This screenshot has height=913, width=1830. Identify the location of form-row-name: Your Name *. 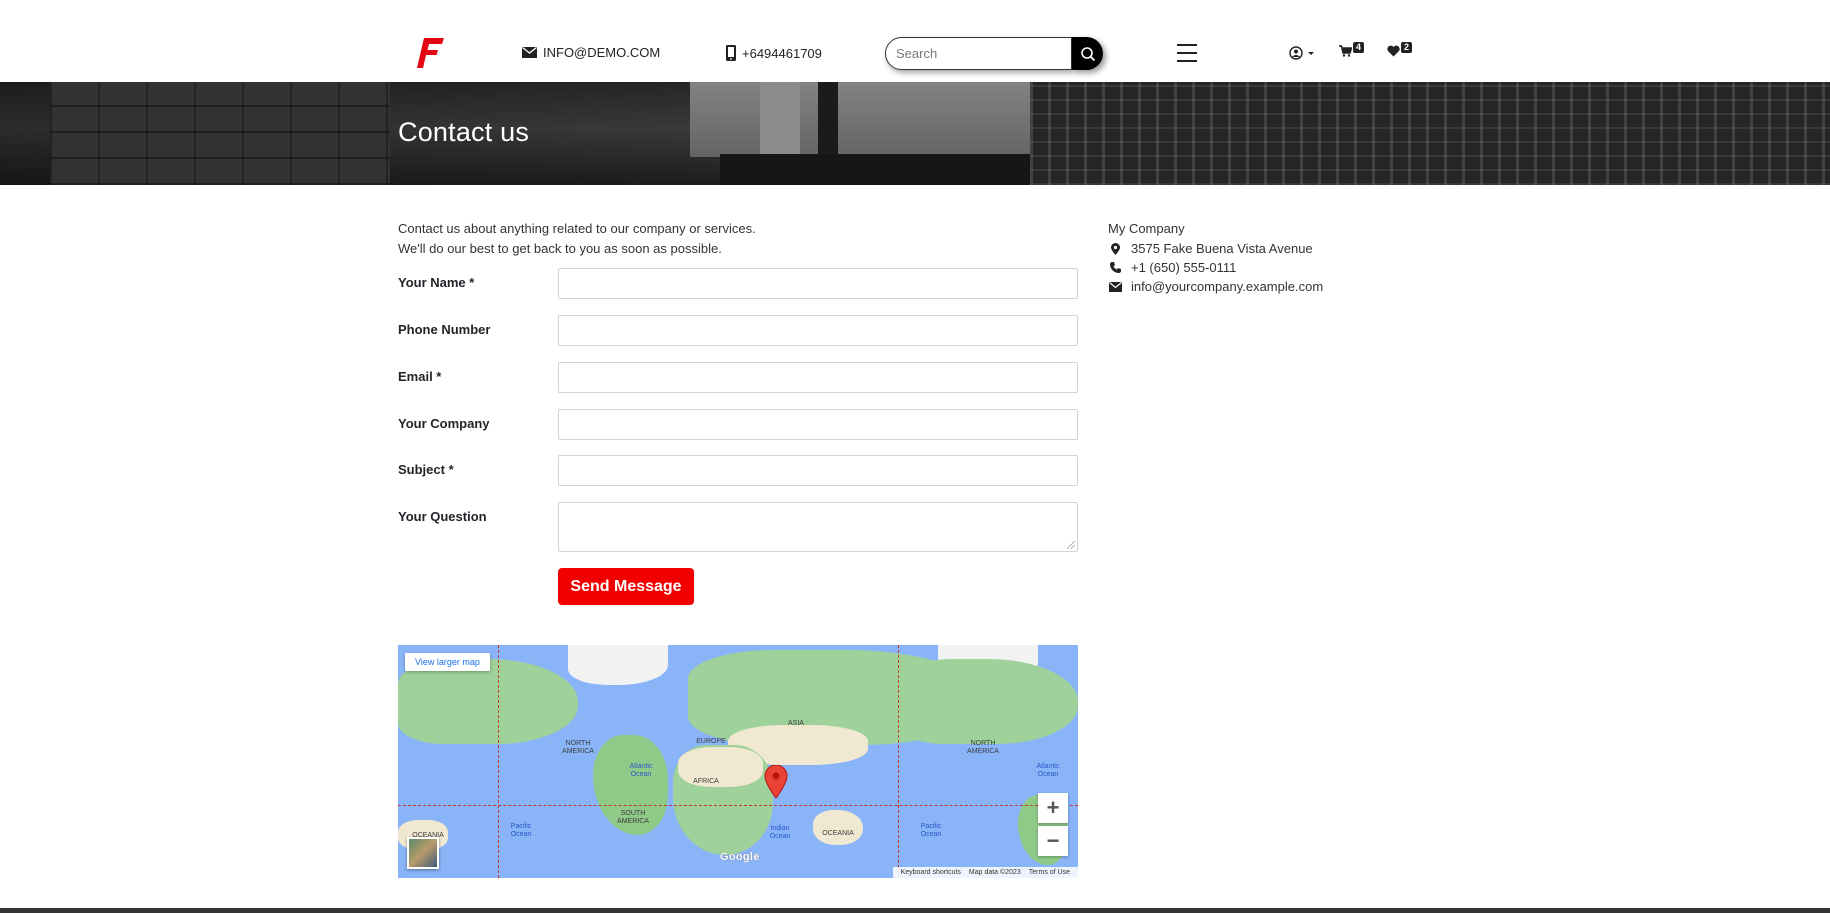
(738, 283).